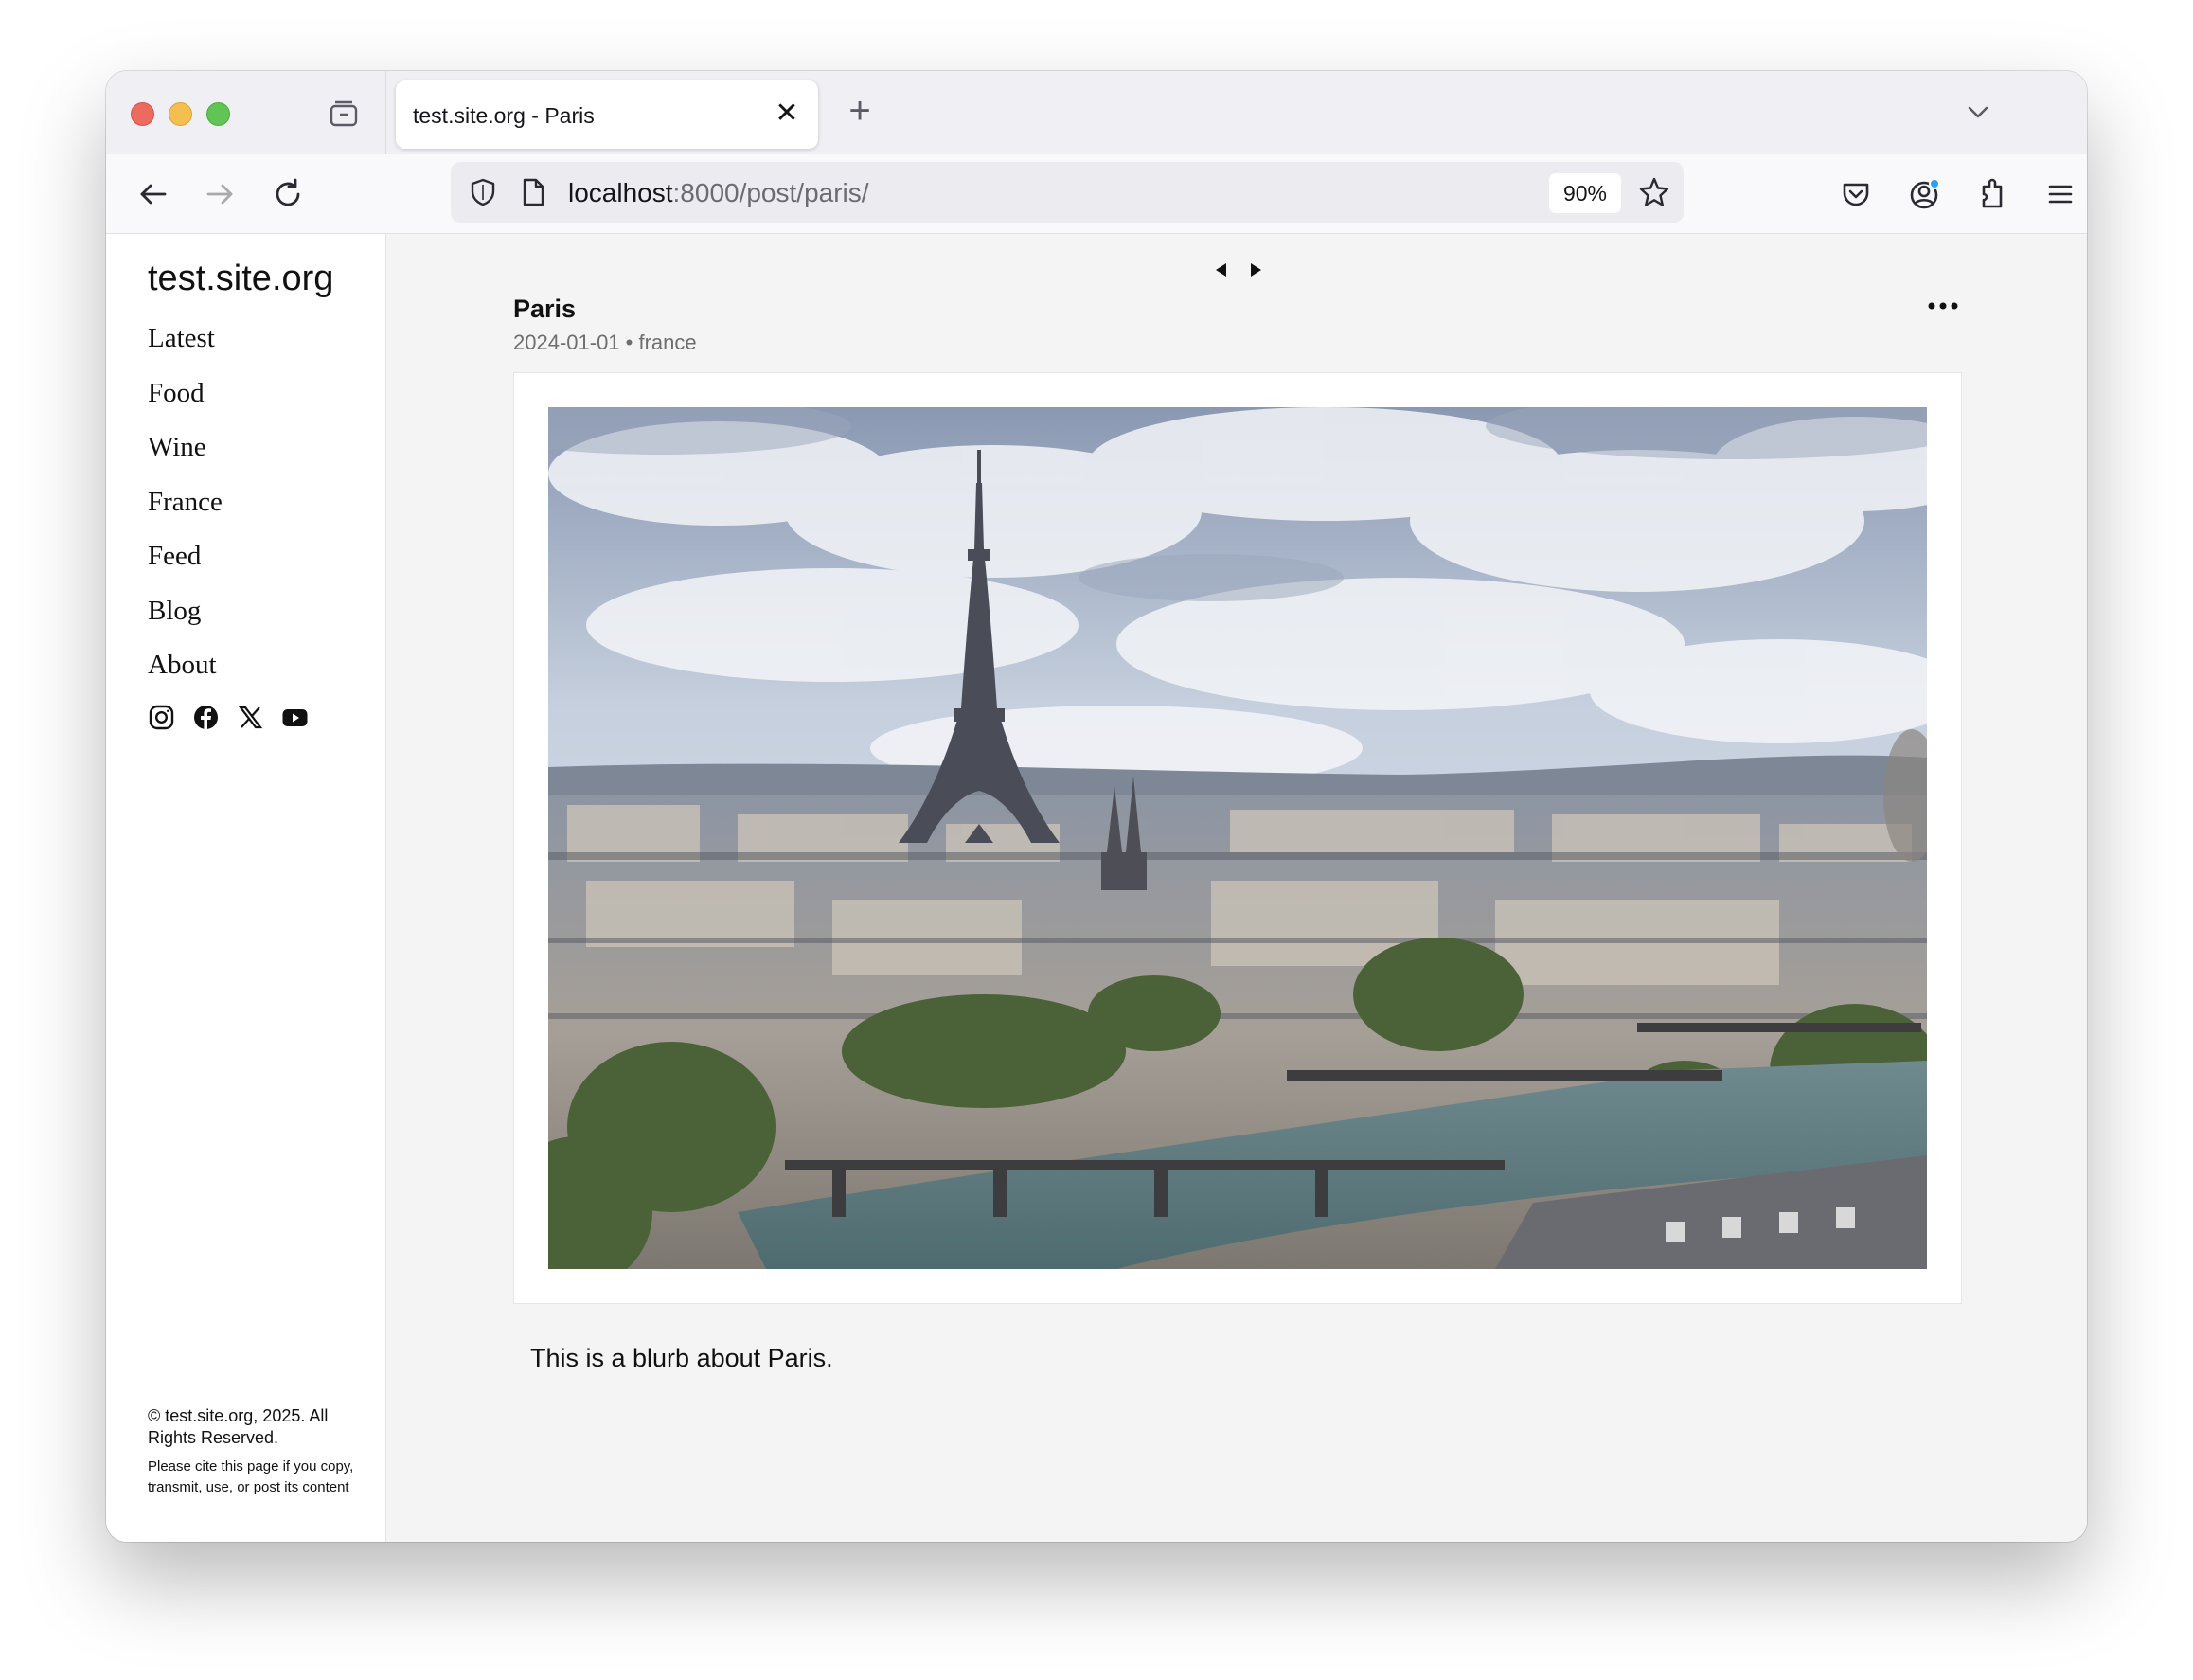  I want to click on site-nav: Latest Food Wine France Feed Blog About, so click(185, 510).